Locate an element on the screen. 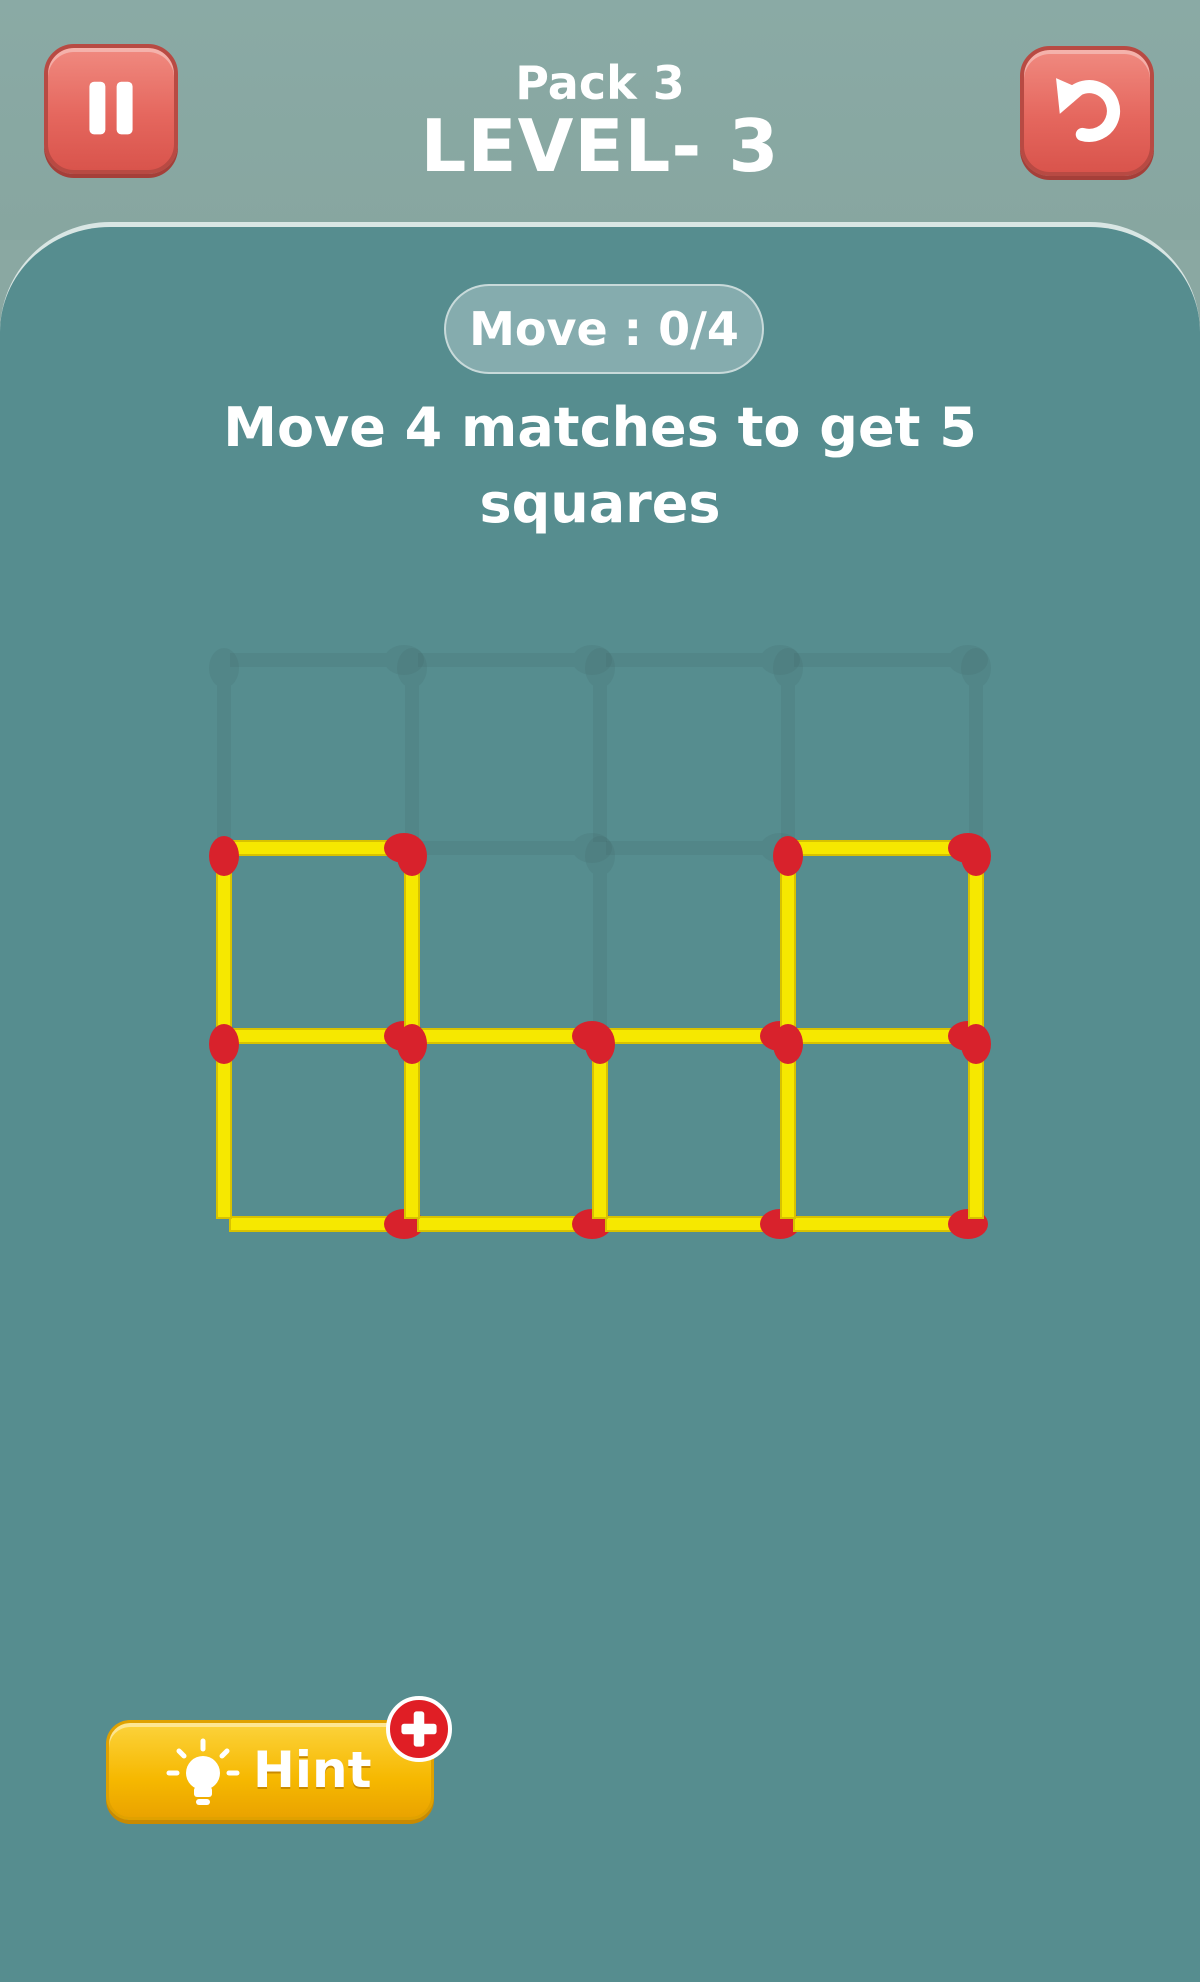 The height and width of the screenshot is (1982, 1200). buy-hints-badge is located at coordinates (419, 1729).